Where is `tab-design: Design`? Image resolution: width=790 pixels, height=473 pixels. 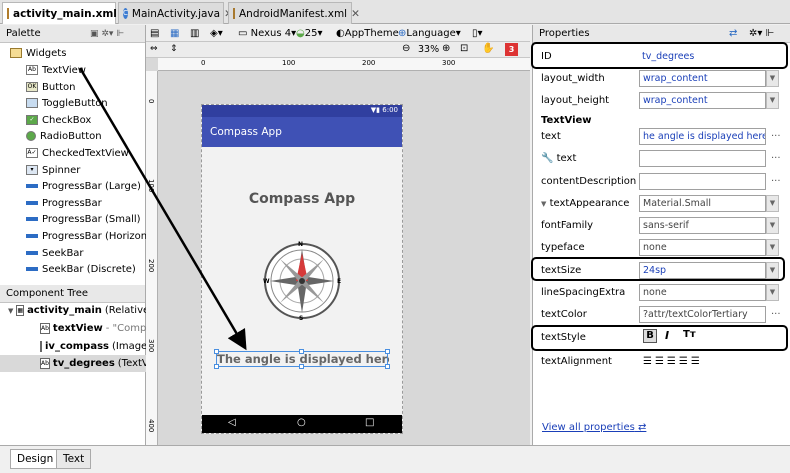
tab-design: Design is located at coordinates (35, 459).